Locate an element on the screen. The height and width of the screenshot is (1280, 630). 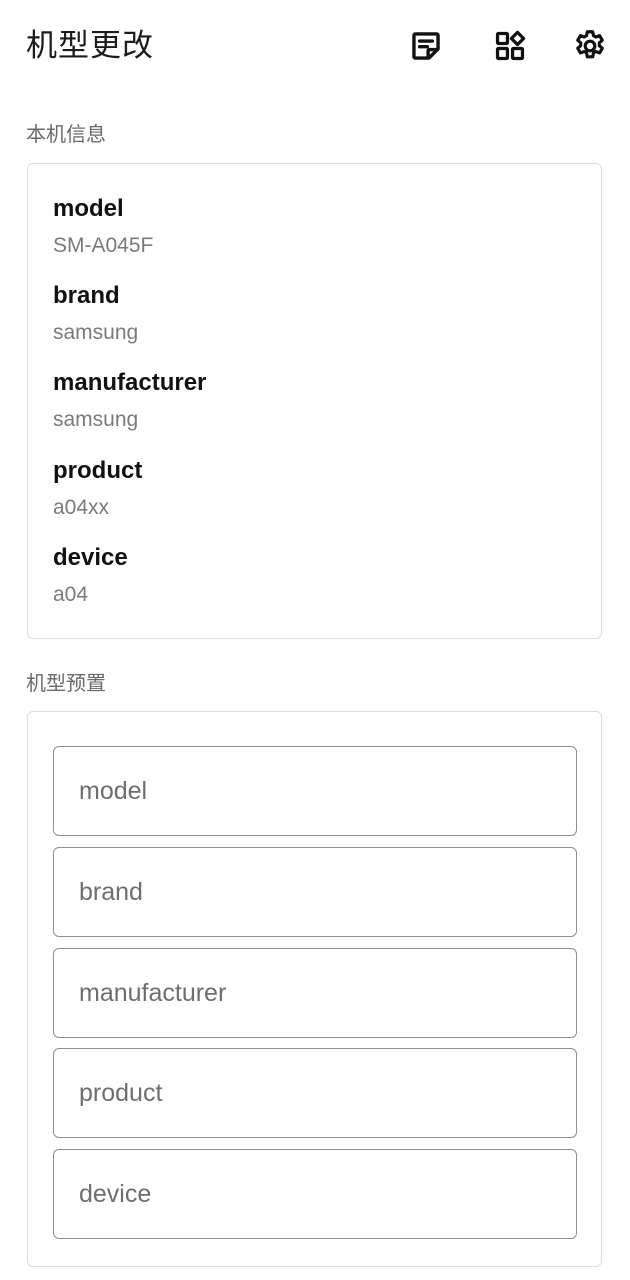
app-bar: 机型更改 is located at coordinates (315, 48).